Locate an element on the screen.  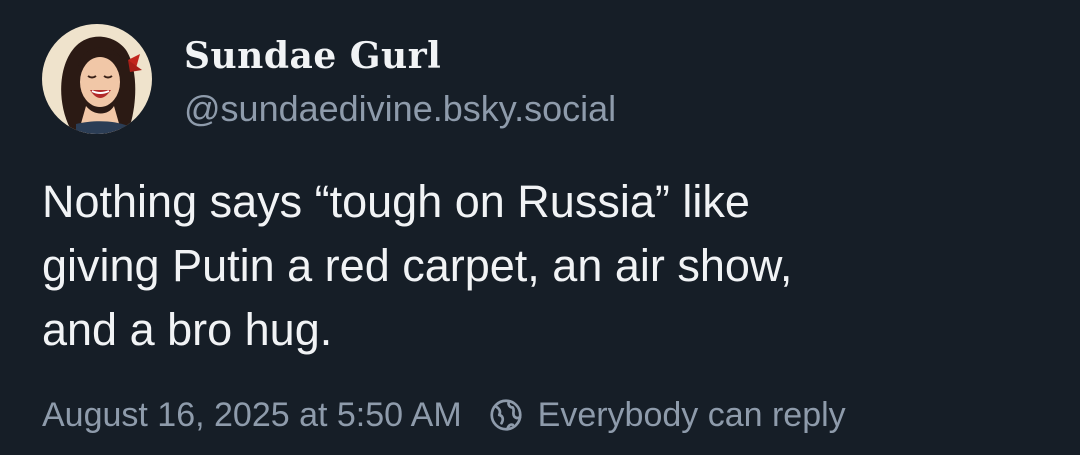
post-text-line: giving Putin a red carpet, an air show, is located at coordinates (417, 265).